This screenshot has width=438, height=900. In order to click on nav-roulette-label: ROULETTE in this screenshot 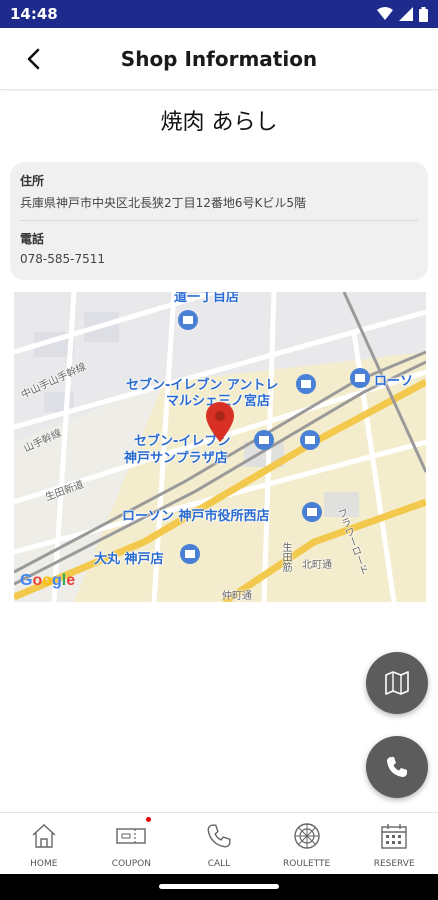, I will do `click(307, 864)`.